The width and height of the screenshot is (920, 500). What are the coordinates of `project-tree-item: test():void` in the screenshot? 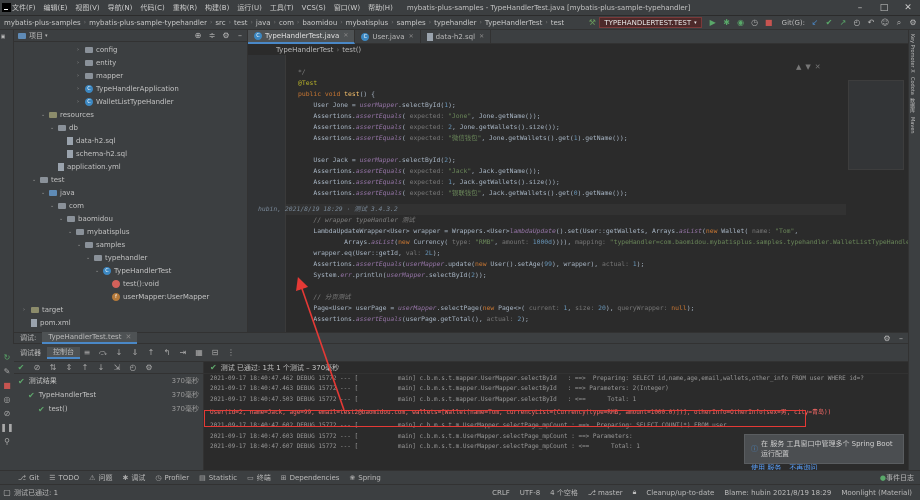 It's located at (130, 283).